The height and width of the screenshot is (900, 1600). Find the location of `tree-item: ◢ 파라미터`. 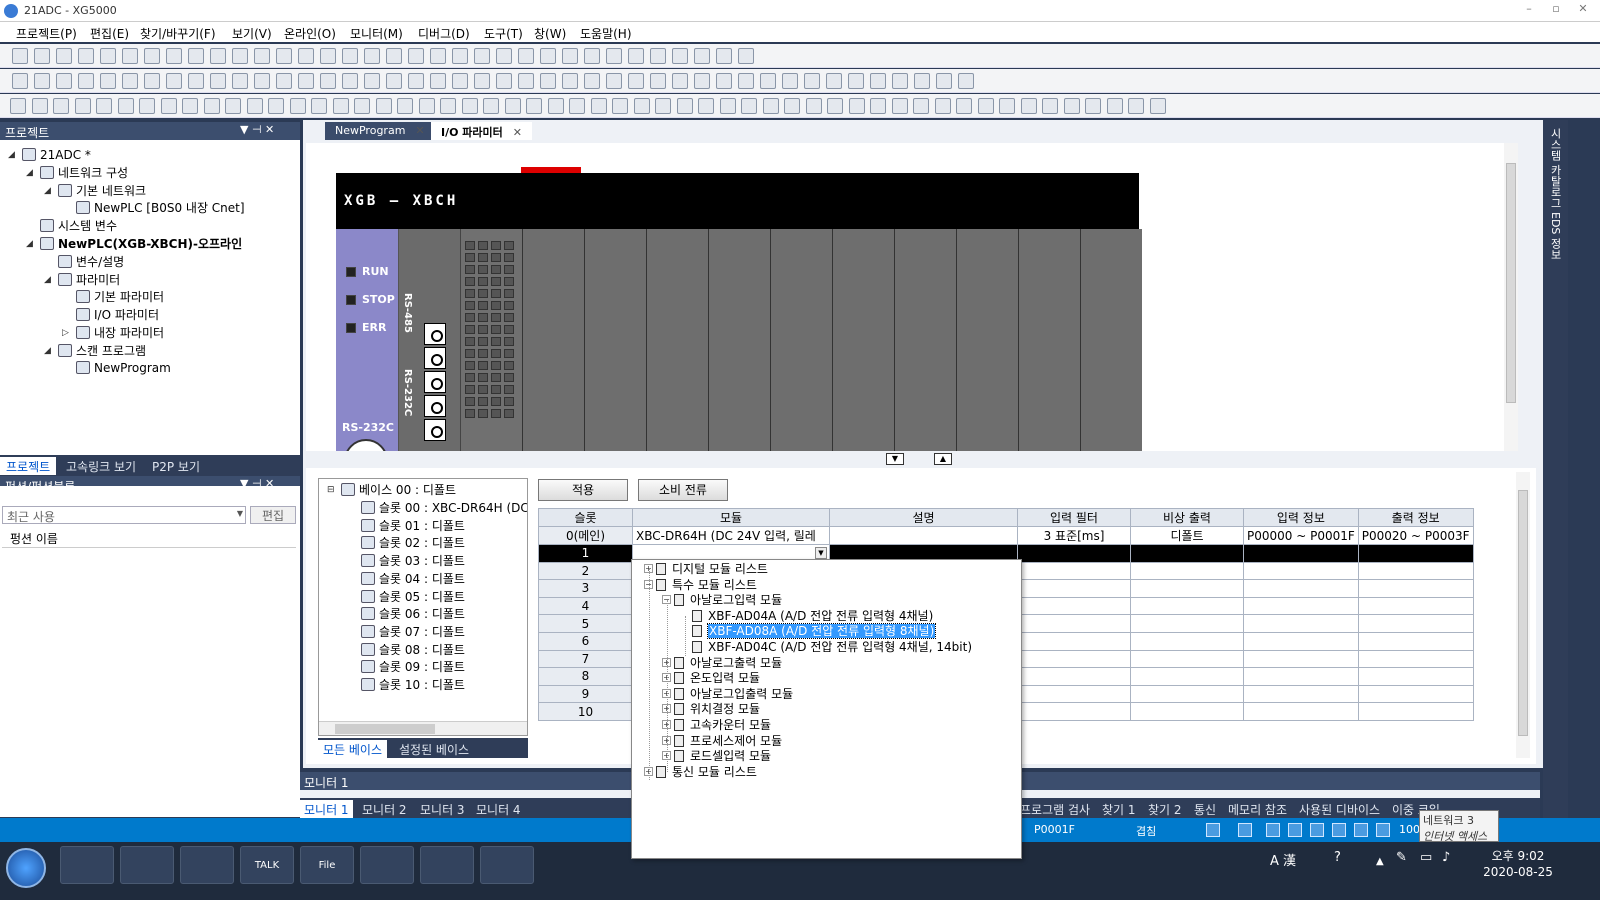

tree-item: ◢ 파라미터 is located at coordinates (82, 280).